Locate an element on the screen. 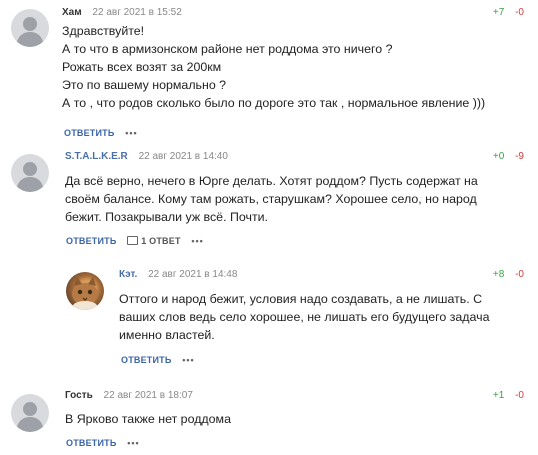 The height and width of the screenshot is (455, 538). comment-meta: Кэт. 22 авг 2021 в 14:48 is located at coordinates (178, 274).